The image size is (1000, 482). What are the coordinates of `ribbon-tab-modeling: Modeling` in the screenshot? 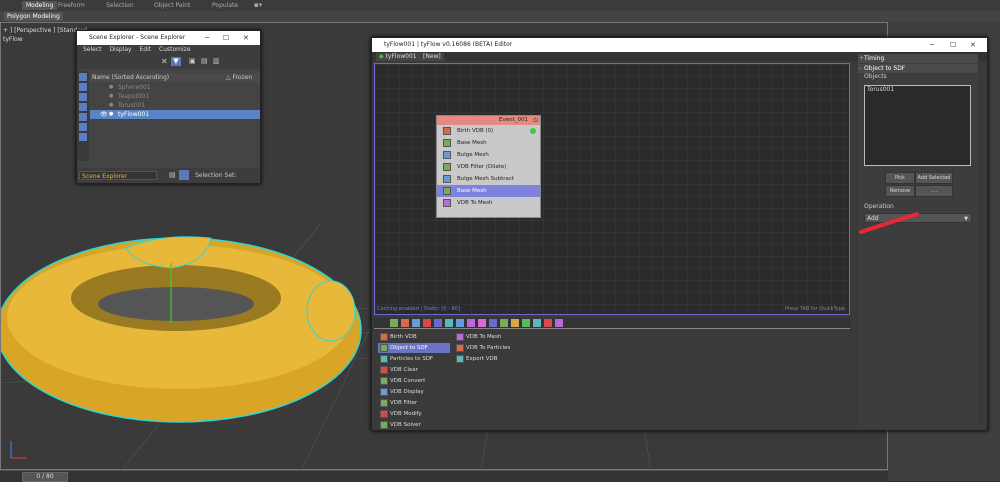 It's located at (40, 5).